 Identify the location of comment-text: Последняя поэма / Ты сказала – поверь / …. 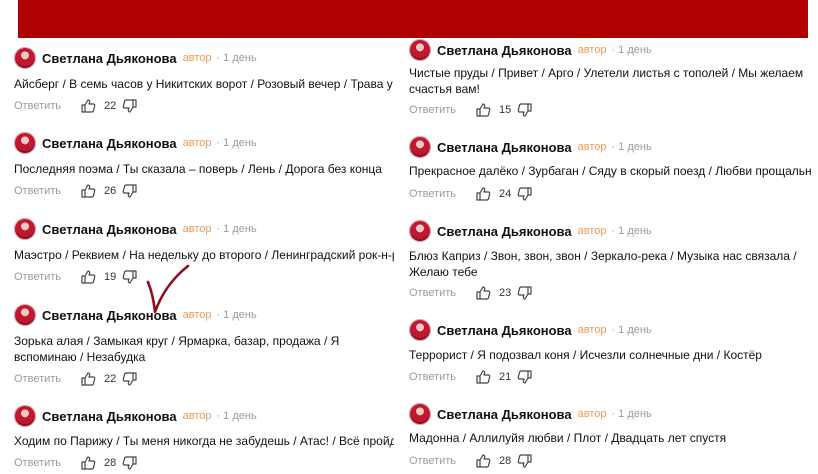
(198, 169).